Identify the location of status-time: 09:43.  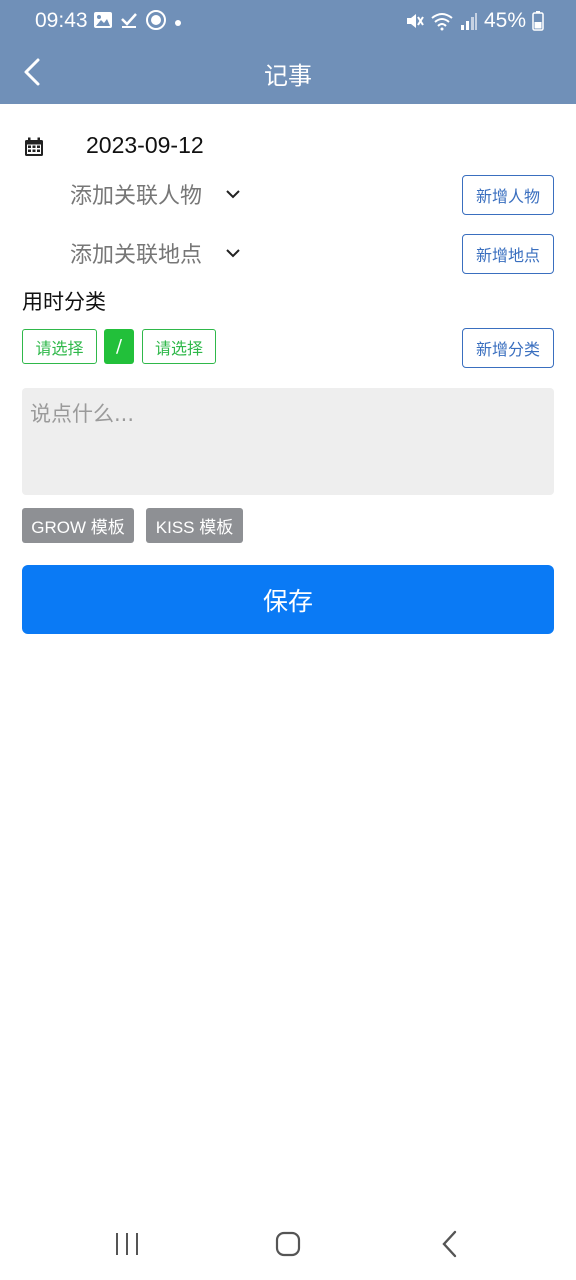
(61, 20).